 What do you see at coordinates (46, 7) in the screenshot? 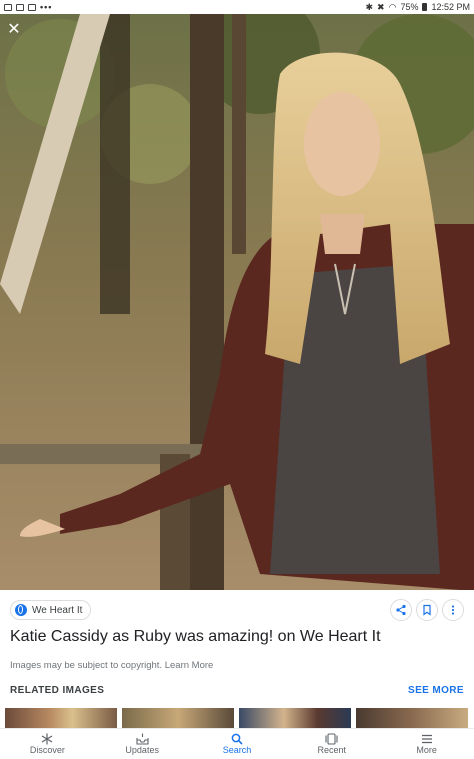
I see `more-notifications-icon: •••` at bounding box center [46, 7].